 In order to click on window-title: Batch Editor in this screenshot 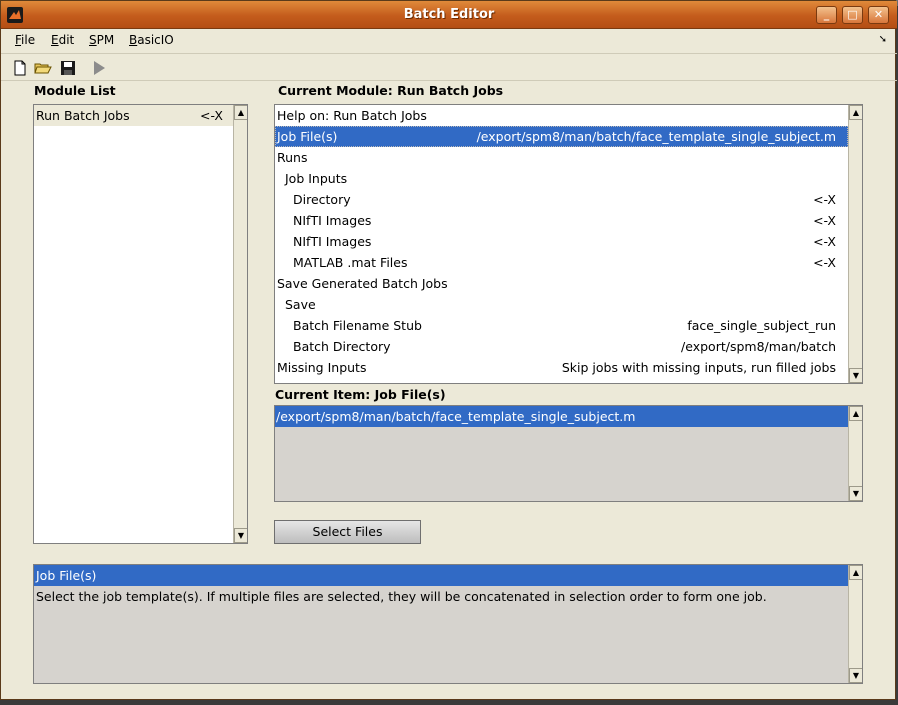, I will do `click(449, 14)`.